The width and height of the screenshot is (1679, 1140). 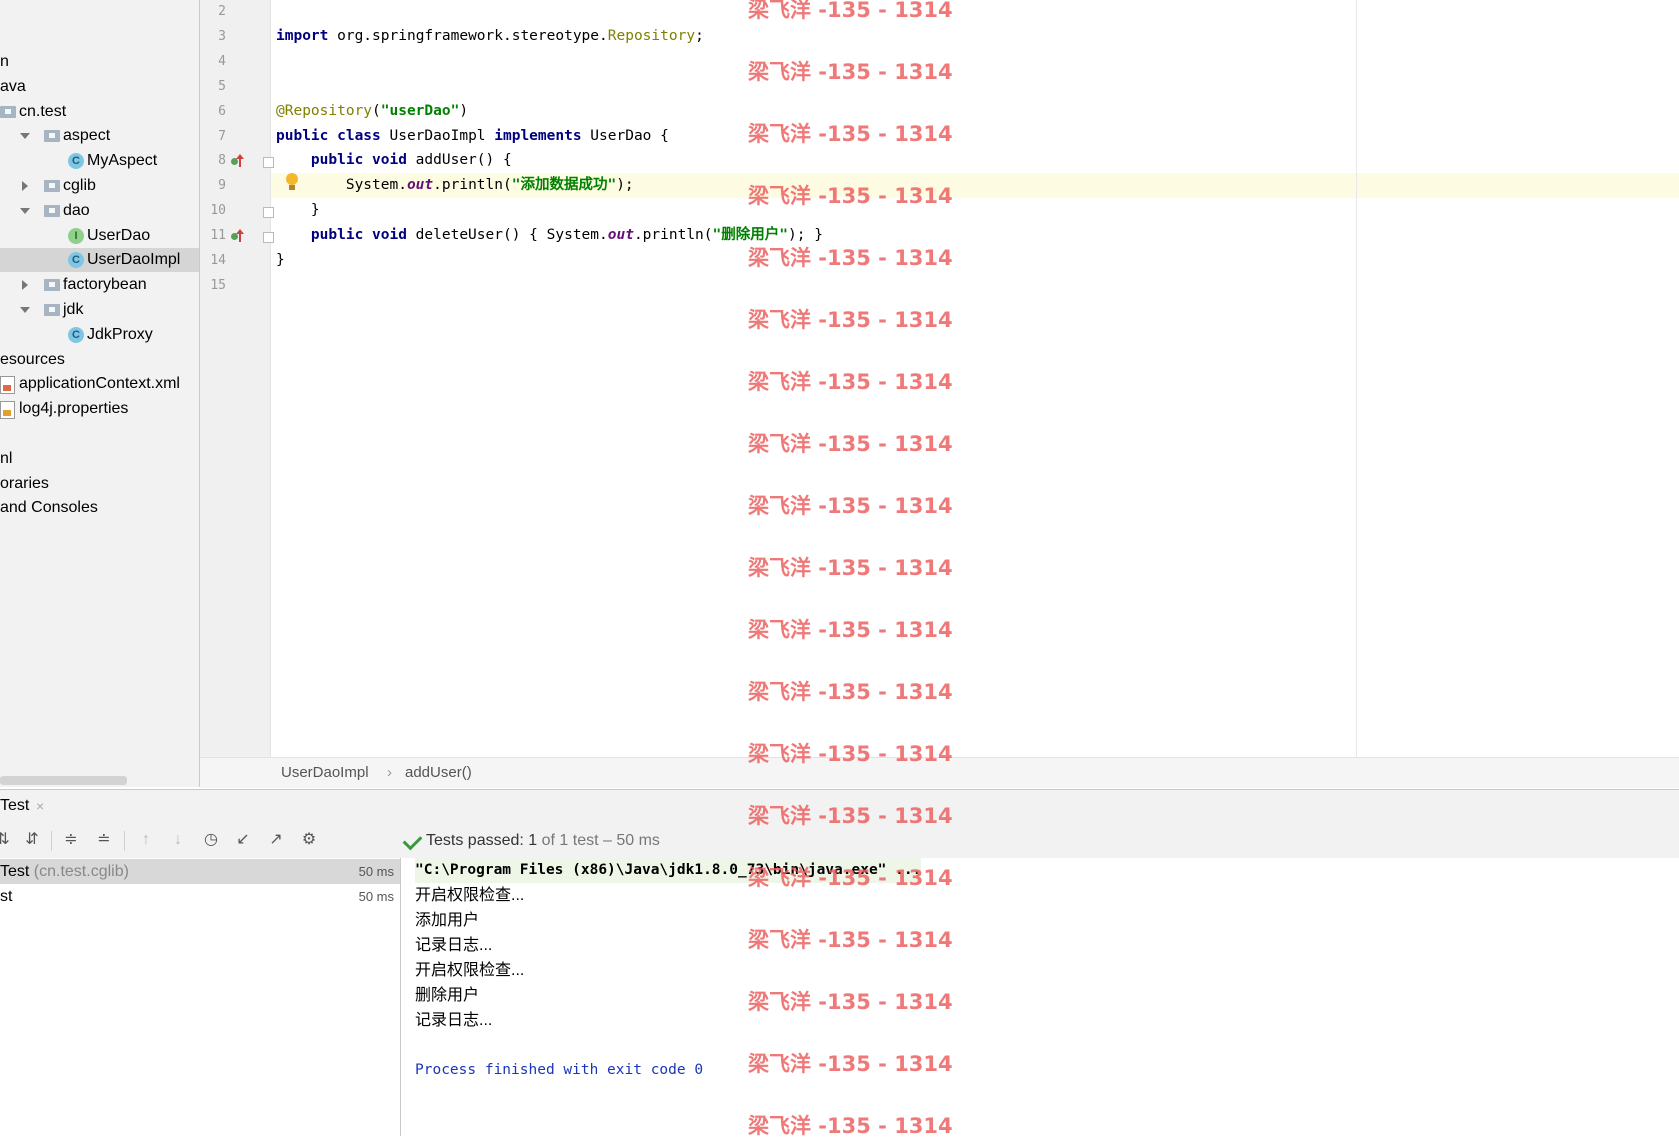 What do you see at coordinates (468, 35) in the screenshot?
I see `code-token: org.springframework.stereotype.` at bounding box center [468, 35].